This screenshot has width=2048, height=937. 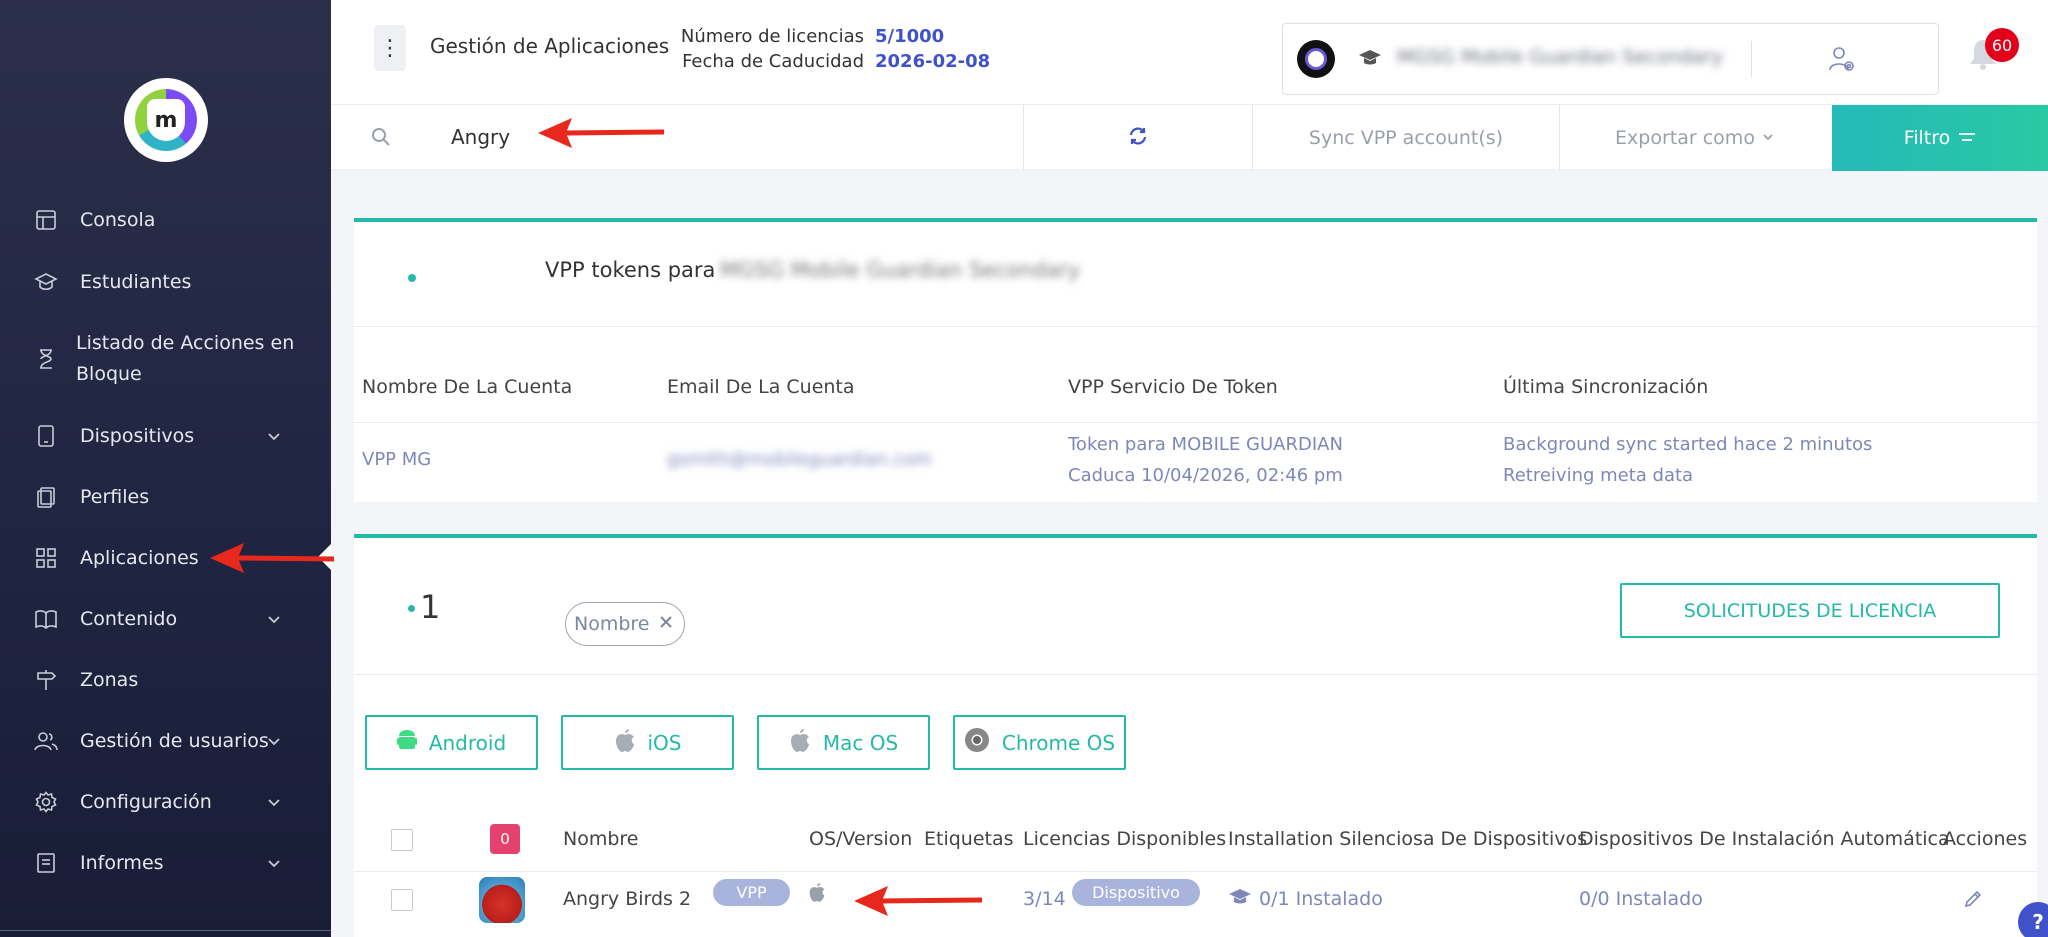 I want to click on selected-count-badge: 0, so click(x=505, y=839).